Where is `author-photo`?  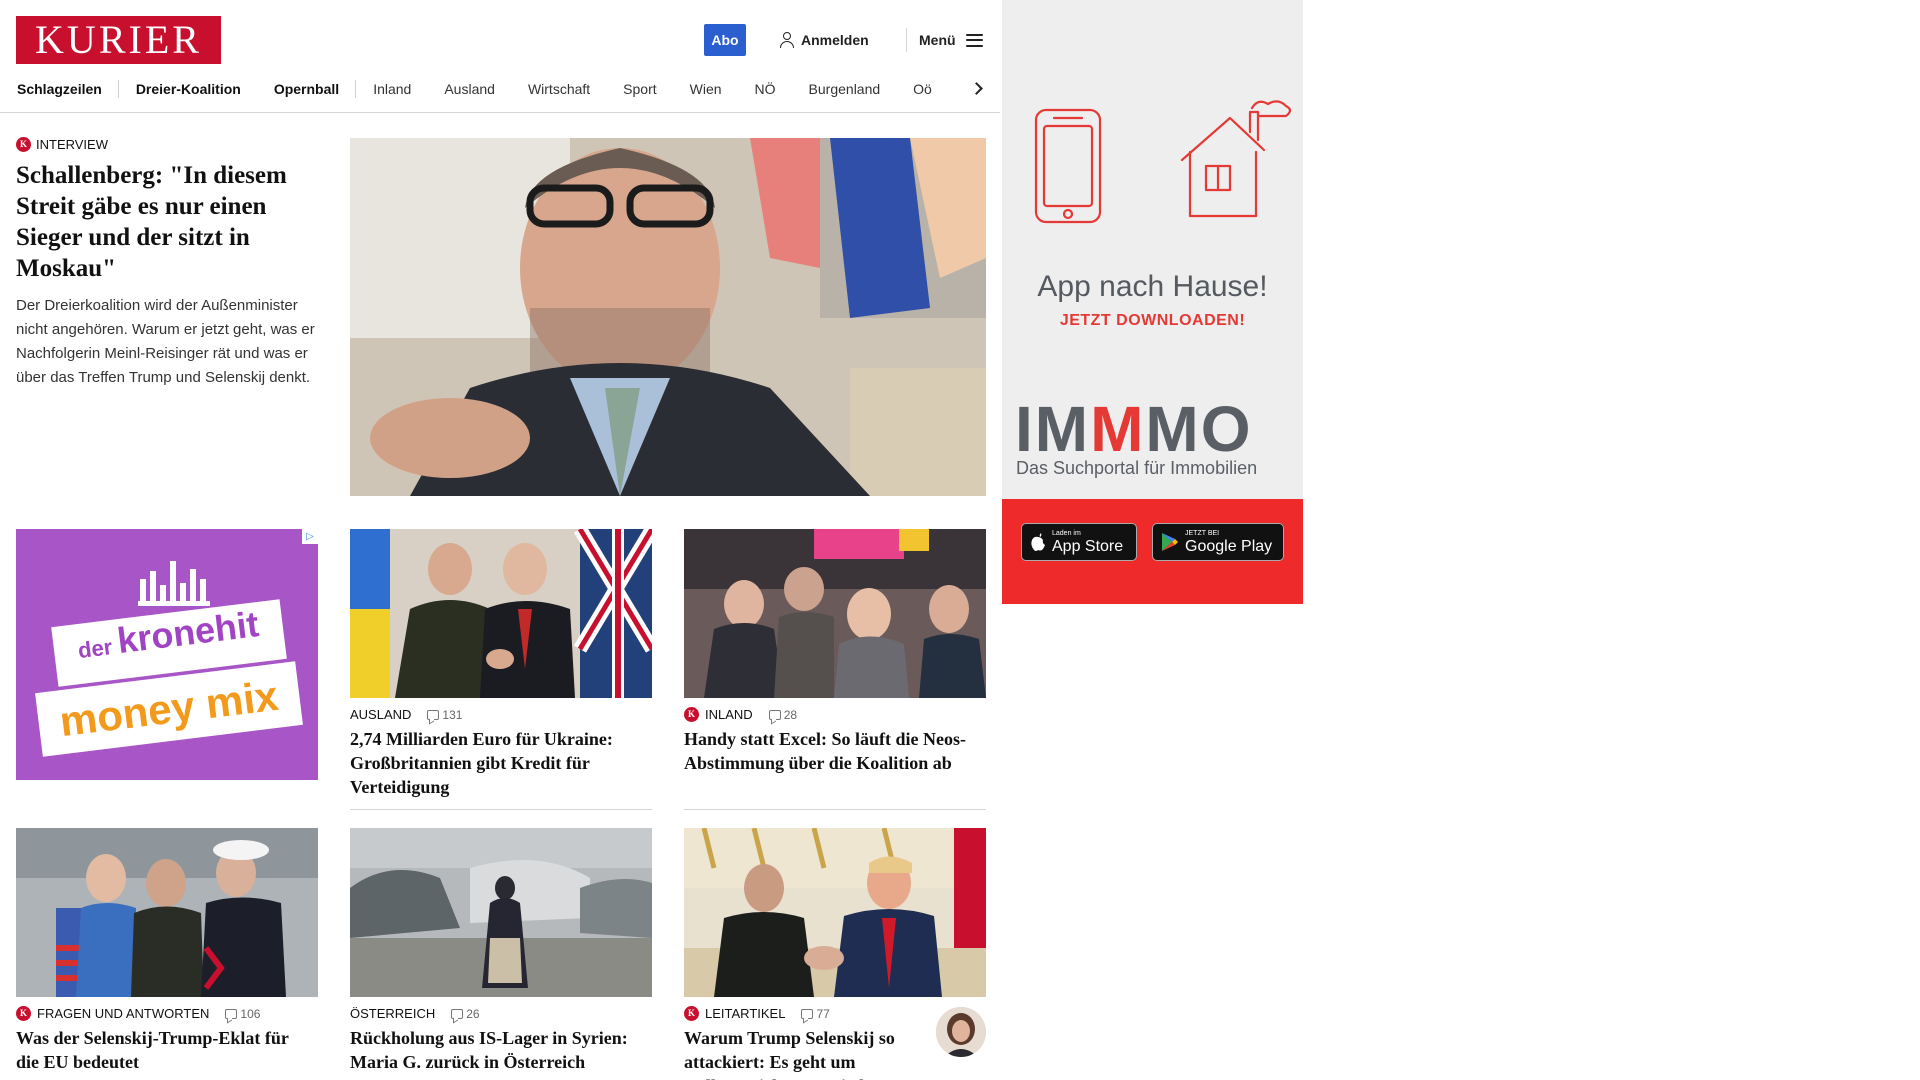
author-photo is located at coordinates (961, 1032).